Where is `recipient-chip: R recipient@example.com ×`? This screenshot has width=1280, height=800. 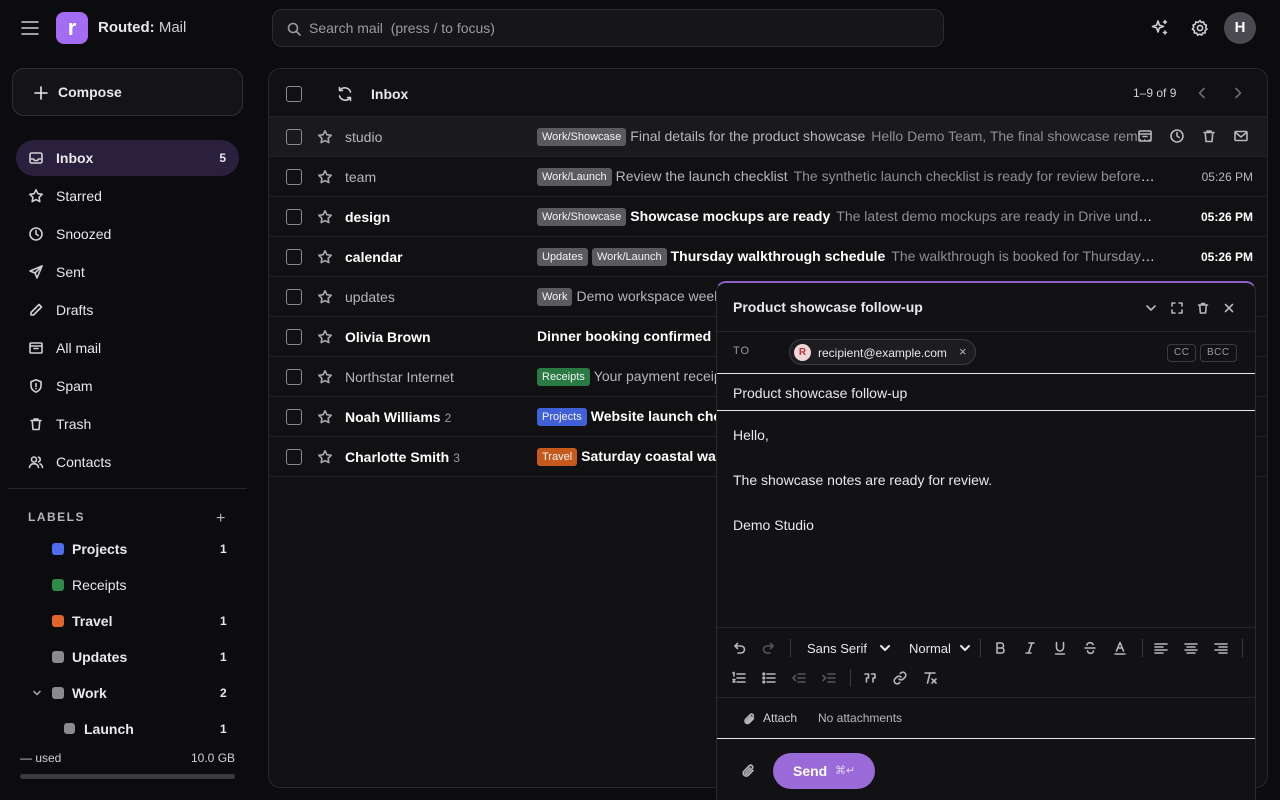 recipient-chip: R recipient@example.com × is located at coordinates (882, 352).